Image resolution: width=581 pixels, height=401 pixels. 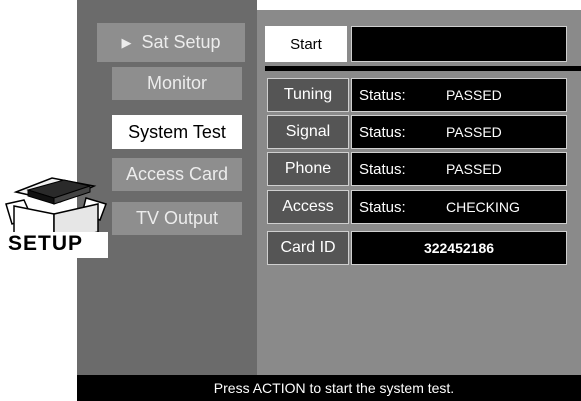 I want to click on menu-item-sat-setup: ▶ Sat Setup, so click(x=171, y=42).